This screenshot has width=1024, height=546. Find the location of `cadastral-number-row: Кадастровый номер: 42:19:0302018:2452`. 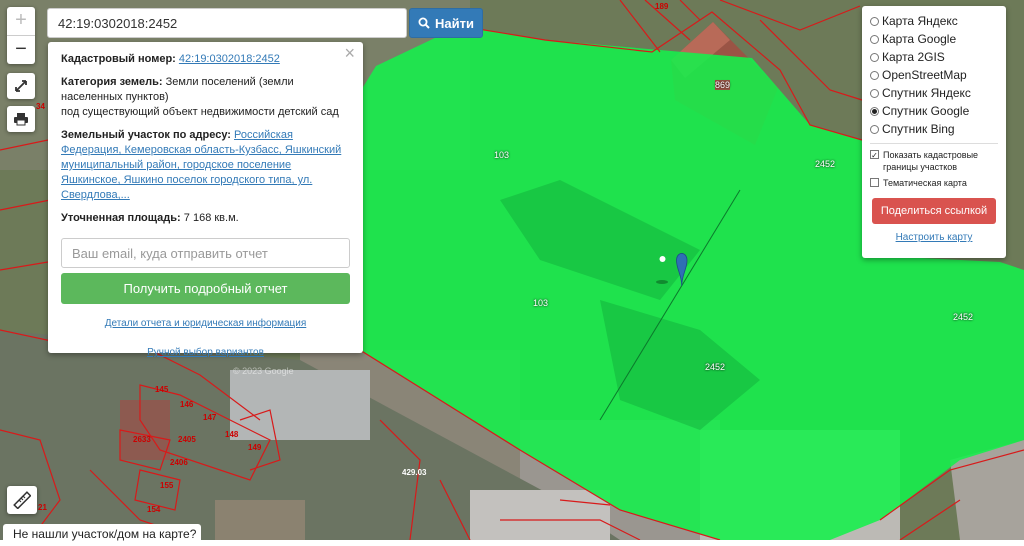

cadastral-number-row: Кадастровый номер: 42:19:0302018:2452 is located at coordinates (205, 59).